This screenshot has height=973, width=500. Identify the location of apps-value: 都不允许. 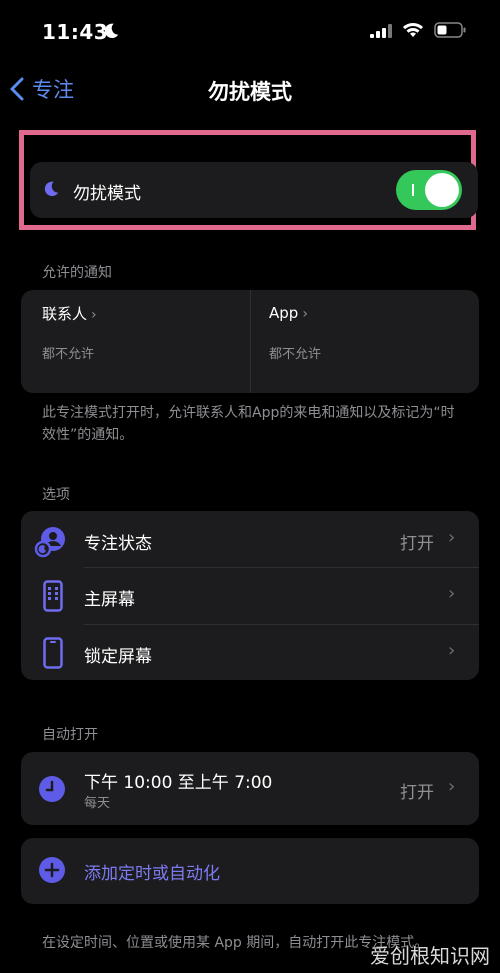
(295, 354).